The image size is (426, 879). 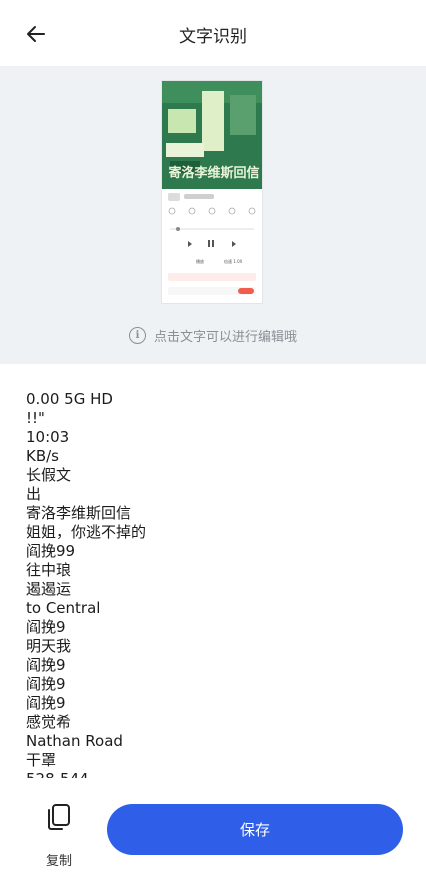 I want to click on text-line: 感觉希, so click(x=216, y=722).